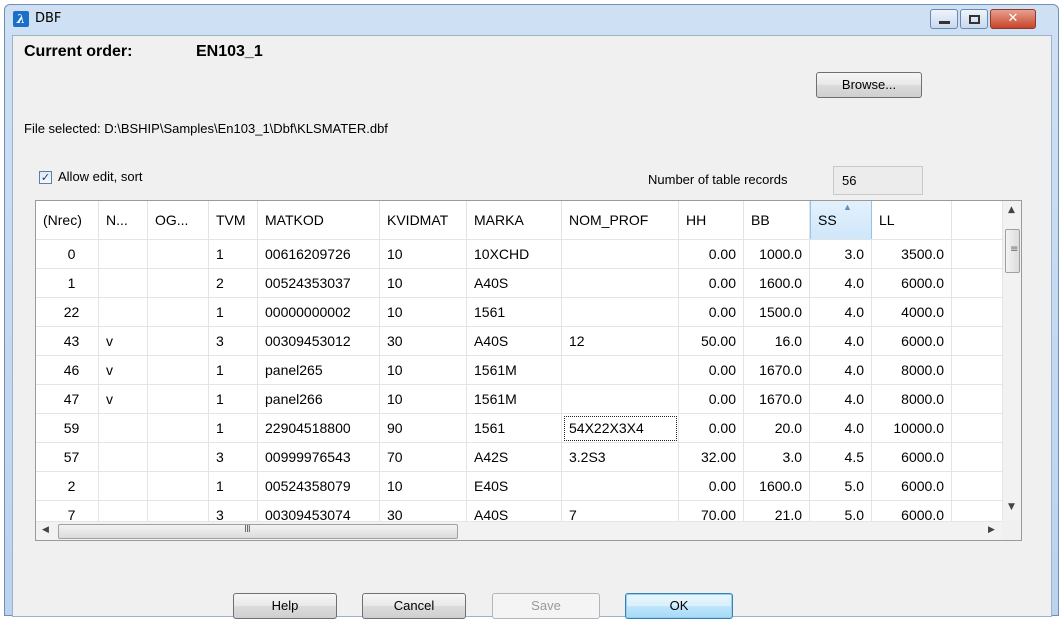 This screenshot has height=619, width=1063. Describe the element at coordinates (1011, 361) in the screenshot. I see `vertical-scrollbar: ▲ ≡ ▼` at that location.